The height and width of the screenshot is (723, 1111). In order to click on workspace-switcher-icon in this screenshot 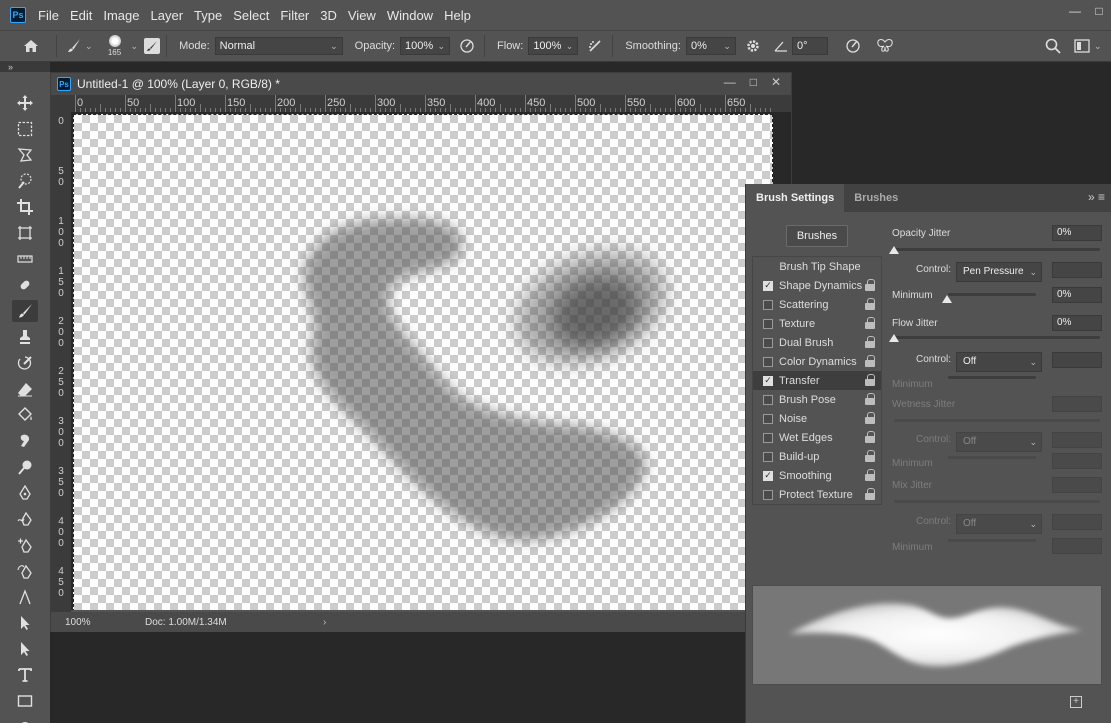, I will do `click(1082, 46)`.